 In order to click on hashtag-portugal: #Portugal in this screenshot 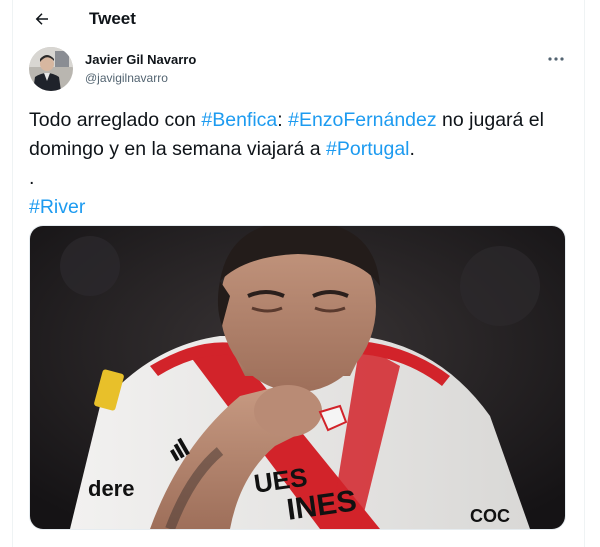, I will do `click(367, 149)`.